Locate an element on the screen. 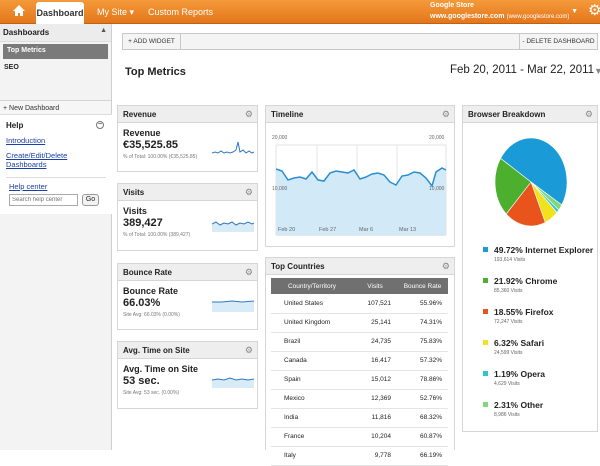 The height and width of the screenshot is (466, 600). tab-my-site-label: My Site is located at coordinates (112, 12).